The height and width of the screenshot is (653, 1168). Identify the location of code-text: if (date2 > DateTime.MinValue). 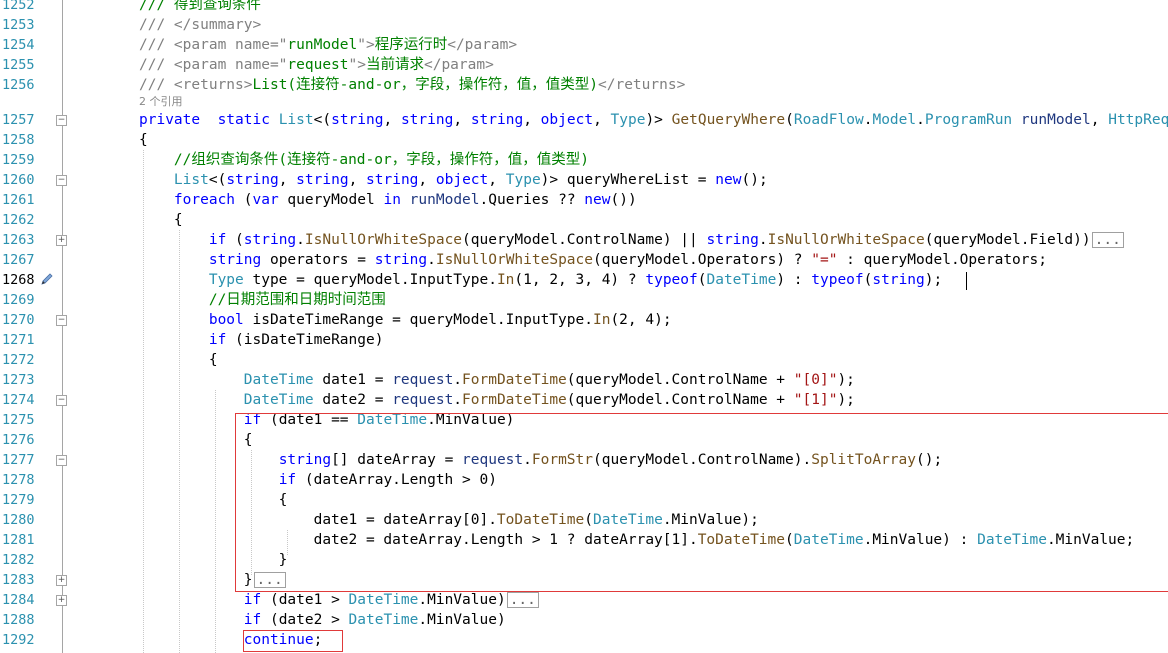
(374, 620).